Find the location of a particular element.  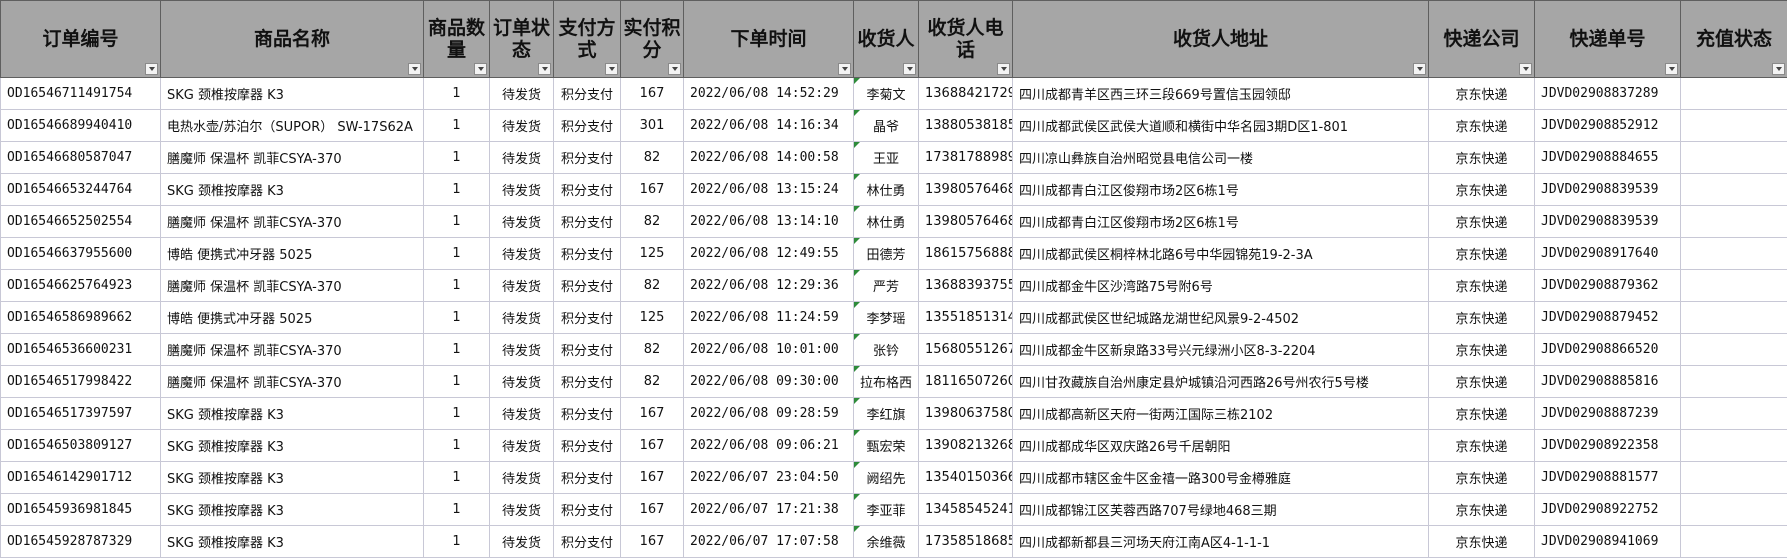

cell-tracking-number: JDVD02908887239 is located at coordinates (1608, 414).